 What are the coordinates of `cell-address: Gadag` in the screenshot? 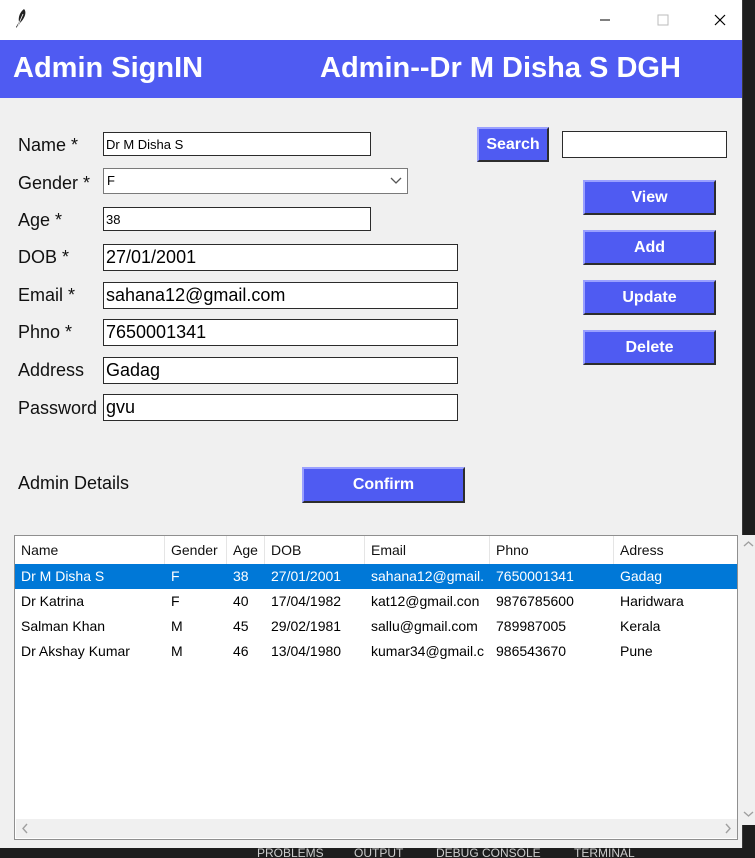 It's located at (641, 576).